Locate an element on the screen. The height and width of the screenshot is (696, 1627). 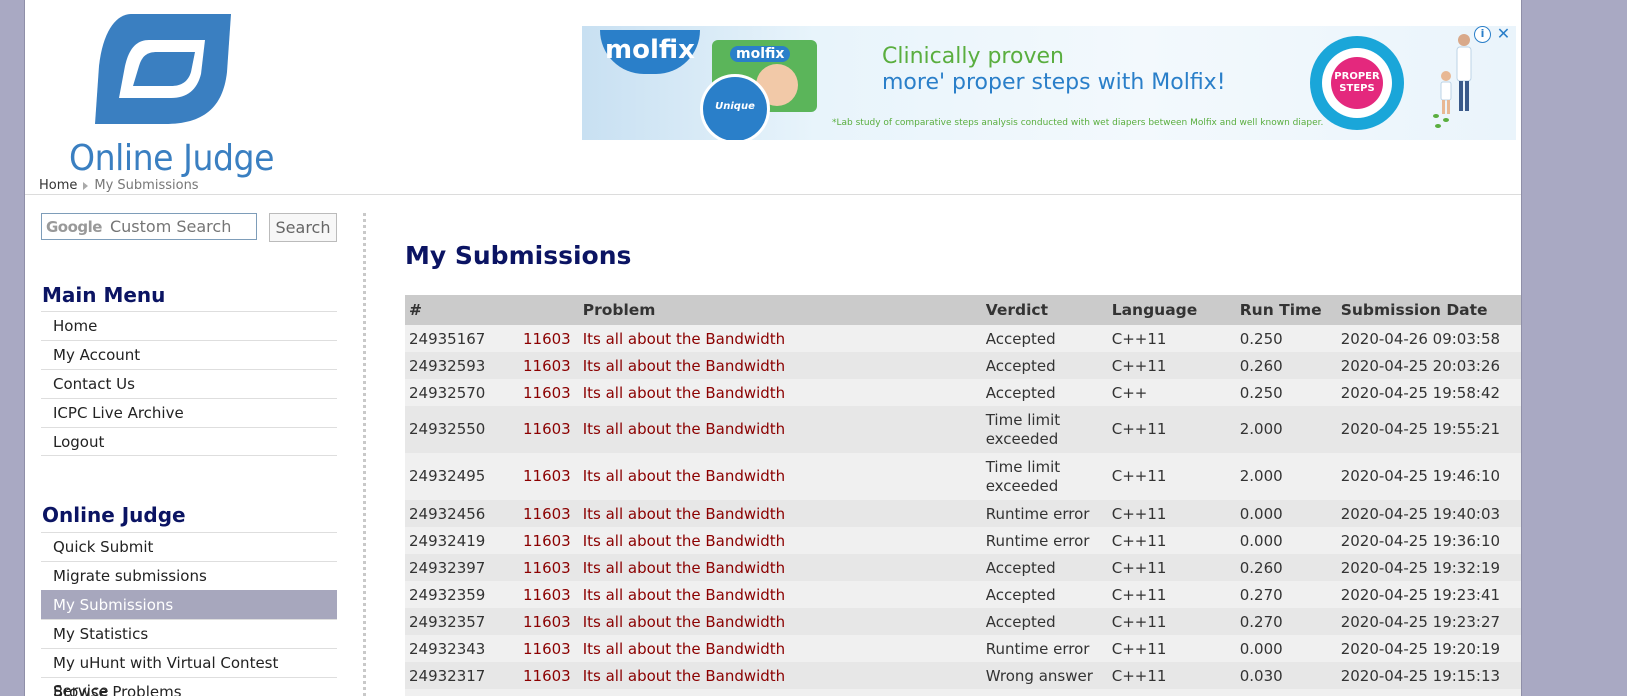
run-time: 0.250 is located at coordinates (1286, 338).